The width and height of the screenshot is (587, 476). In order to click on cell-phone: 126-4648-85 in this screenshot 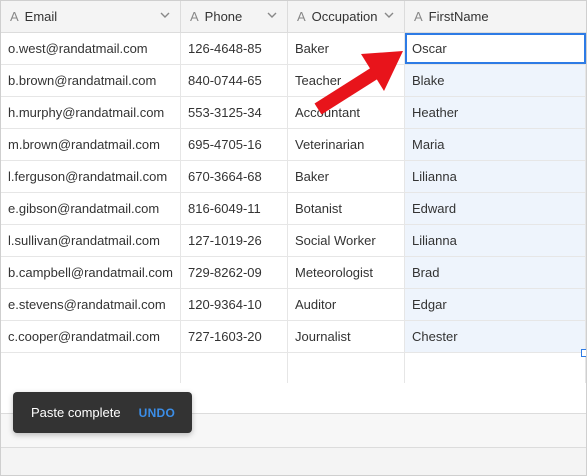, I will do `click(234, 48)`.